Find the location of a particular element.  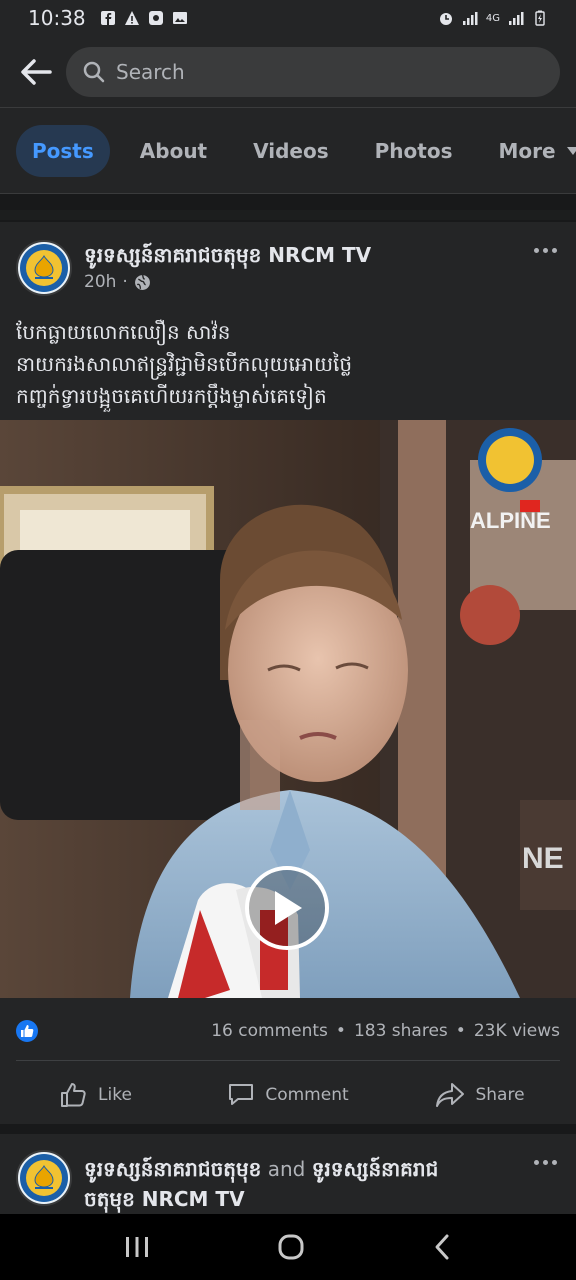

post-options-button is located at coordinates (545, 250).